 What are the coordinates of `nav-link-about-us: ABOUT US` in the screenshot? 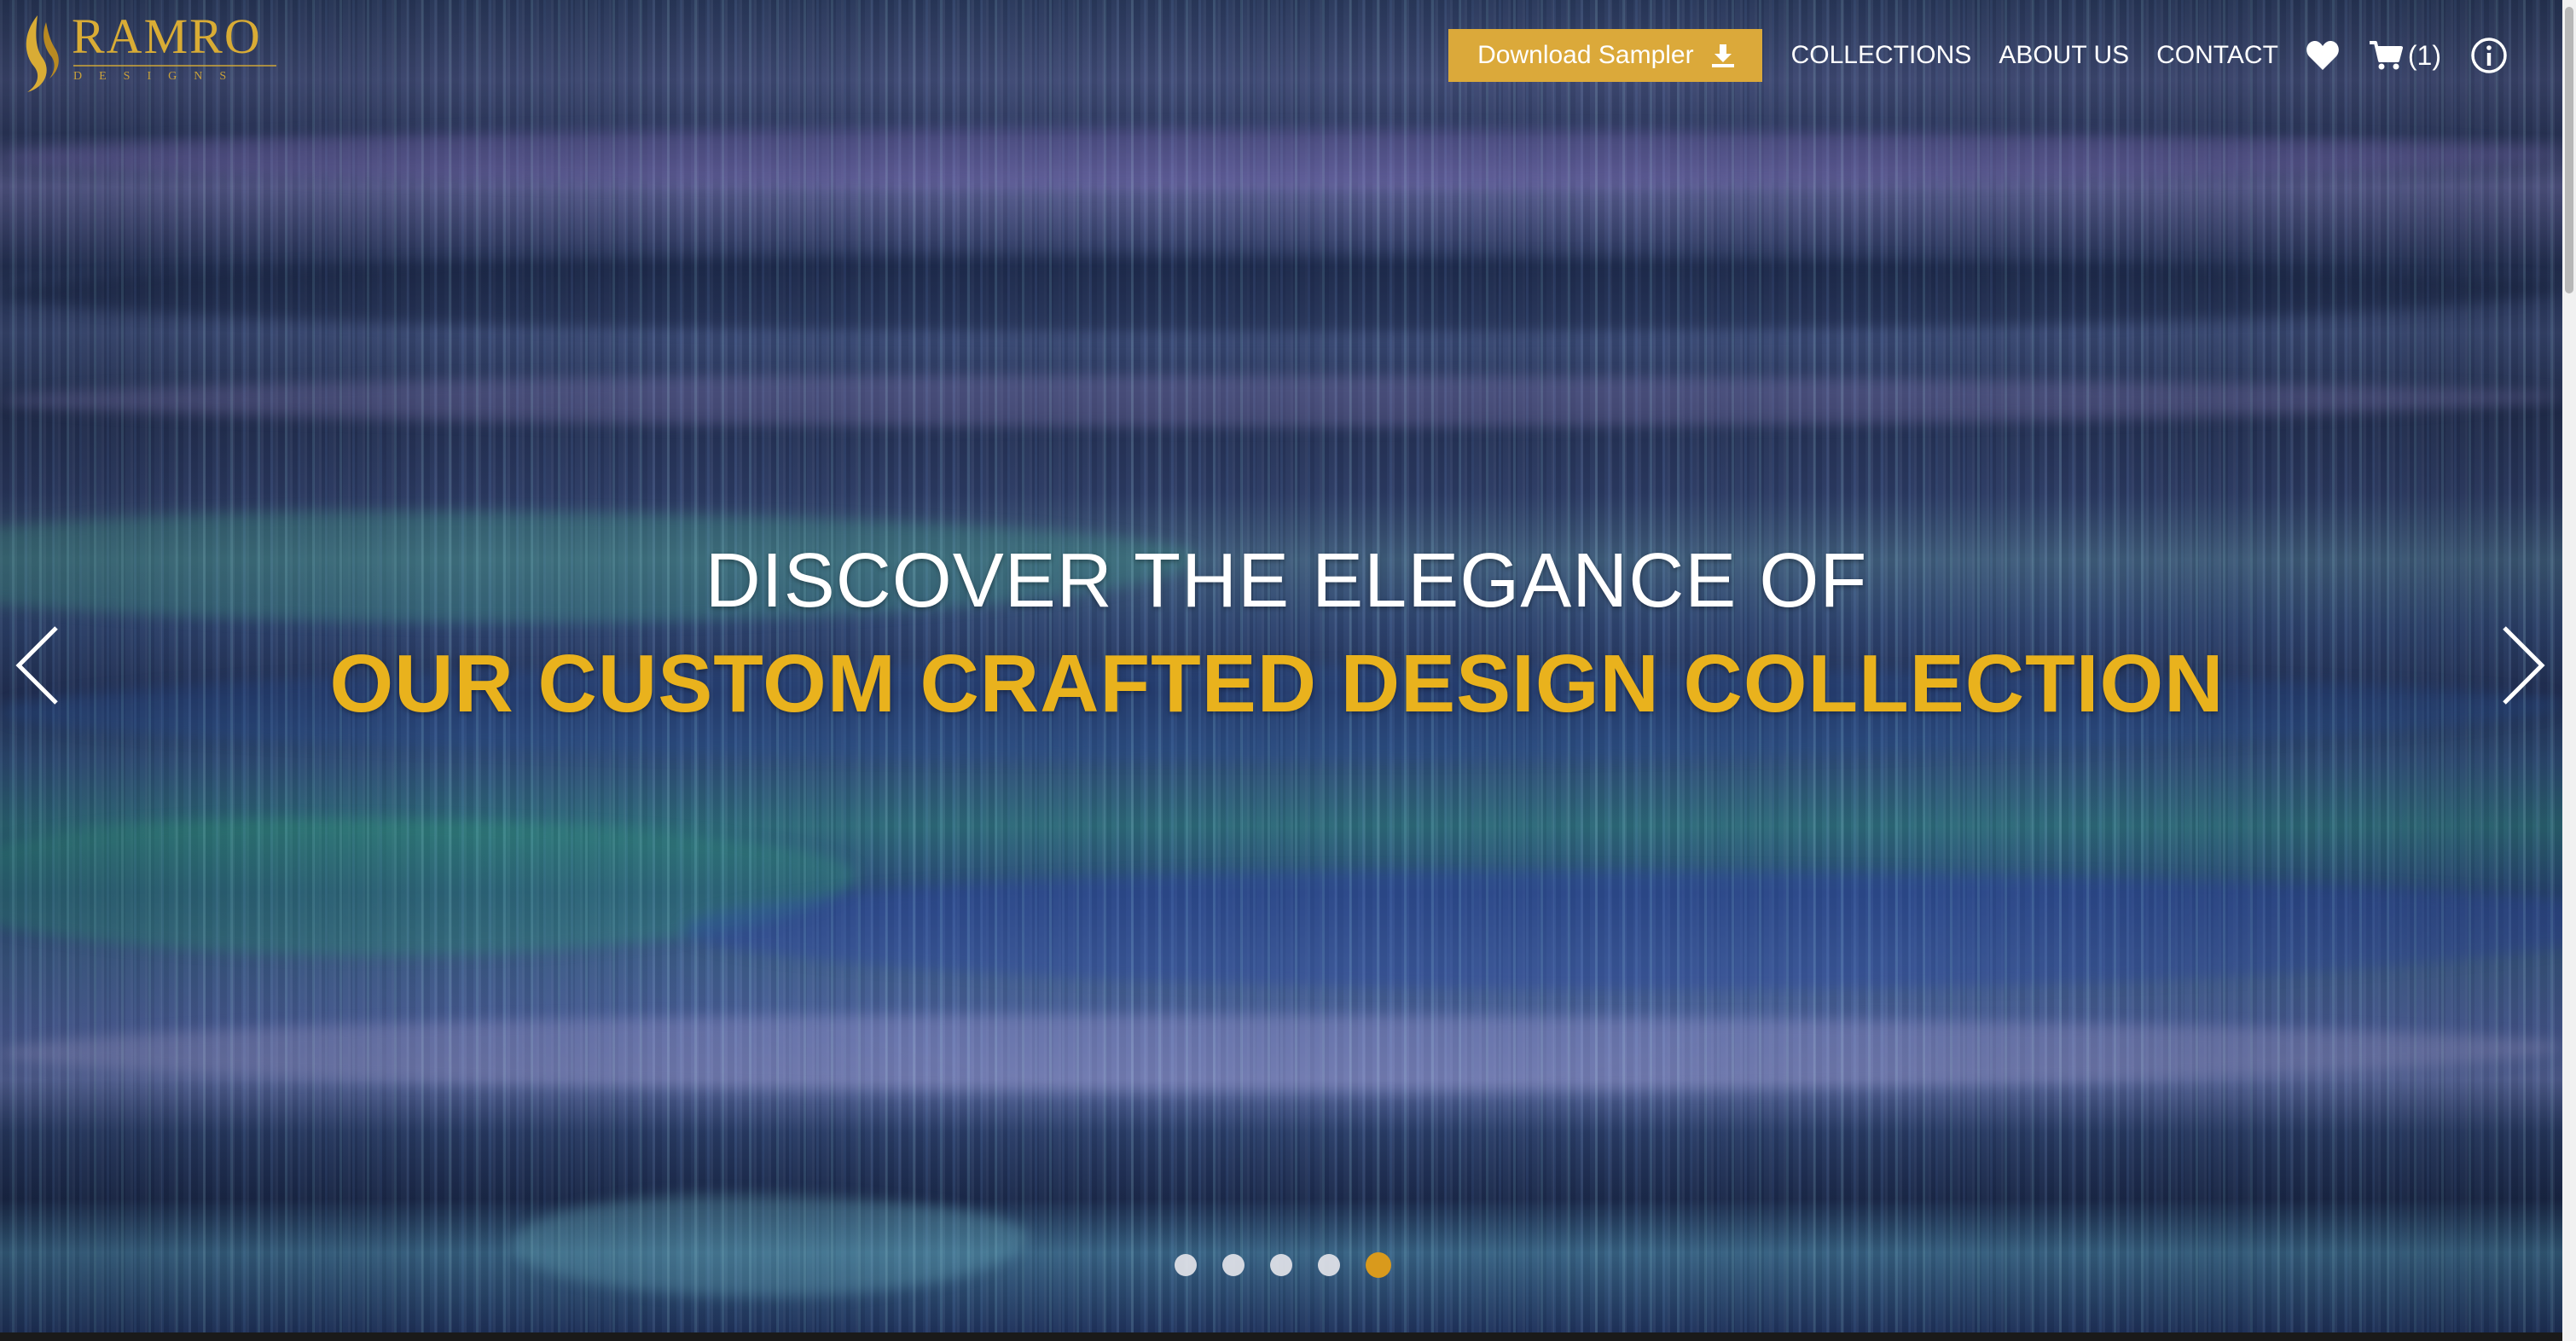 It's located at (2064, 55).